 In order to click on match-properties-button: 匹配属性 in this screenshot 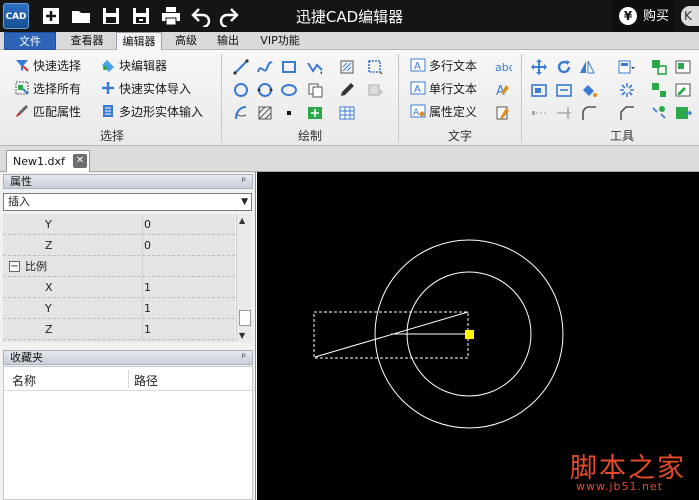, I will do `click(47, 112)`.